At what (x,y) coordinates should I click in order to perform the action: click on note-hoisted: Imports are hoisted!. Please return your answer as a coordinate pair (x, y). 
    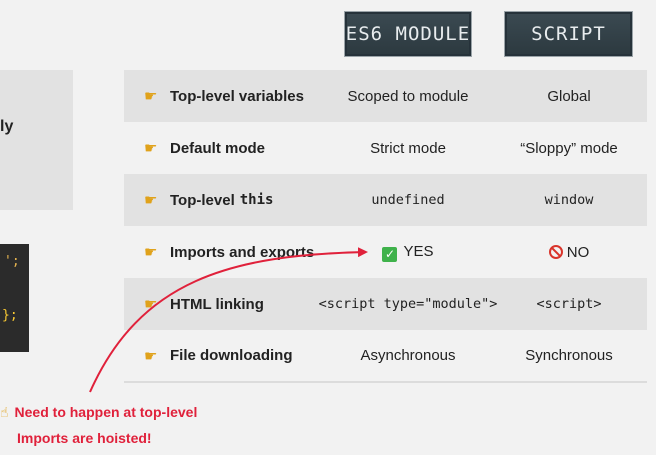
    Looking at the image, I should click on (84, 438).